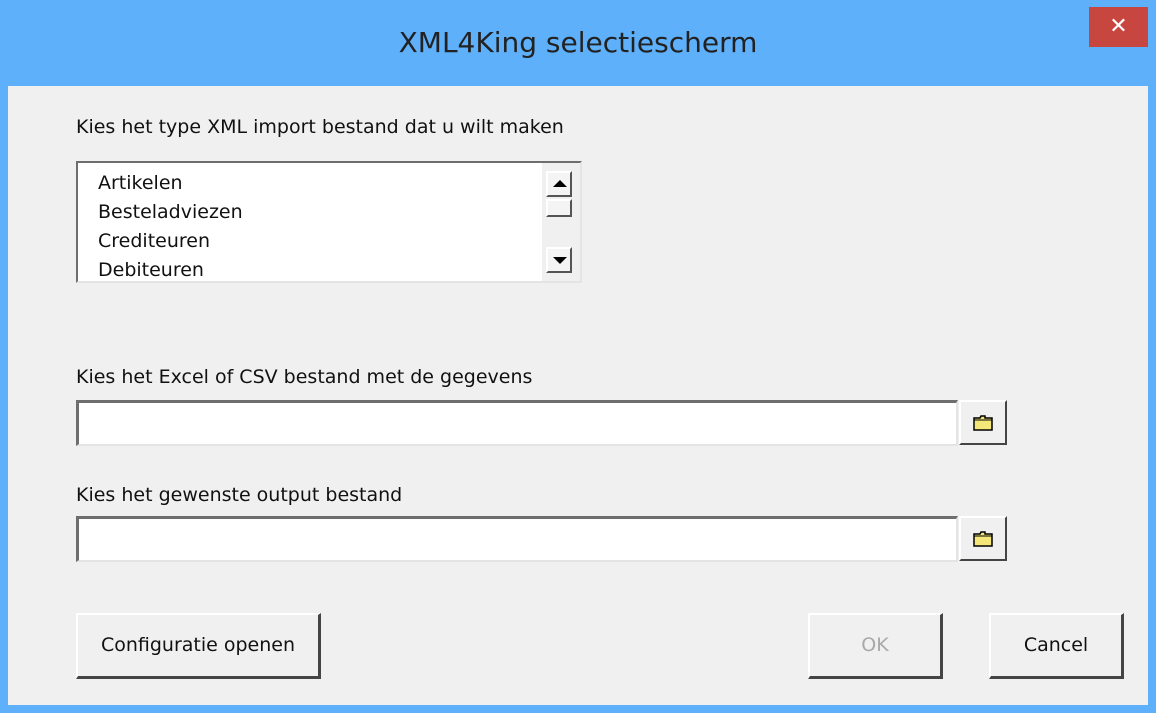  Describe the element at coordinates (517, 539) in the screenshot. I see `output-file-field` at that location.